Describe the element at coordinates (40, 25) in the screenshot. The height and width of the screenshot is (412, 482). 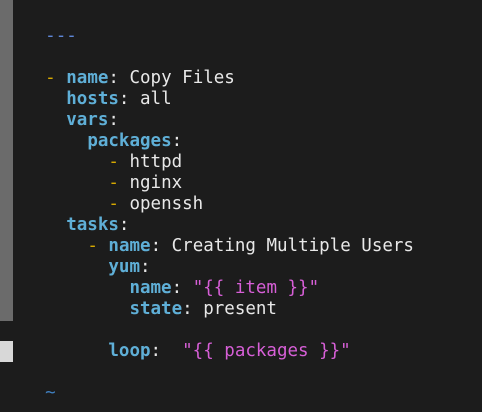
I see `line-doc-start: ---` at that location.